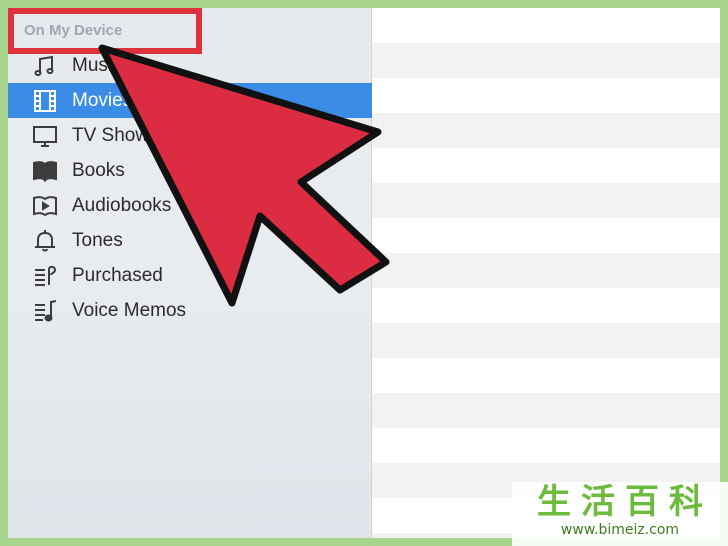 This screenshot has height=546, width=728. Describe the element at coordinates (45, 311) in the screenshot. I see `voice-memo-icon` at that location.